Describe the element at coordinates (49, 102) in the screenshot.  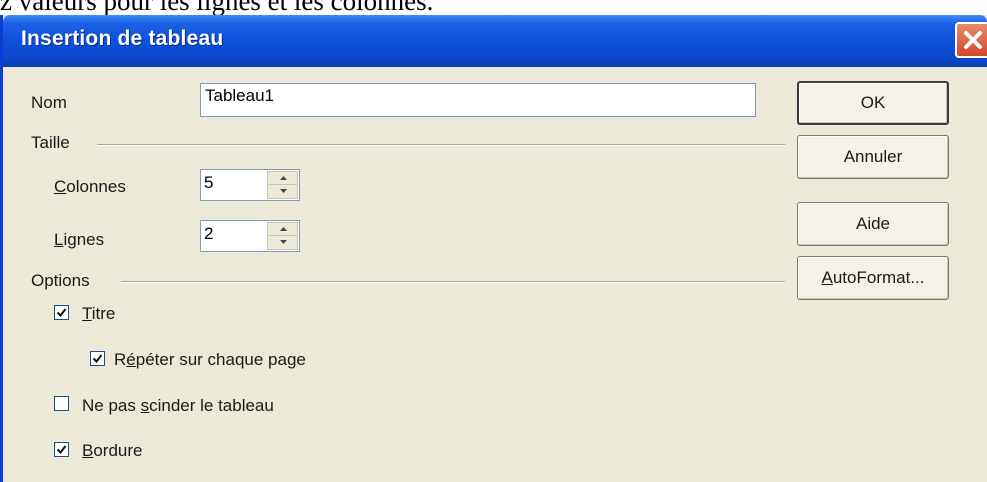
I see `name-label: Nom` at that location.